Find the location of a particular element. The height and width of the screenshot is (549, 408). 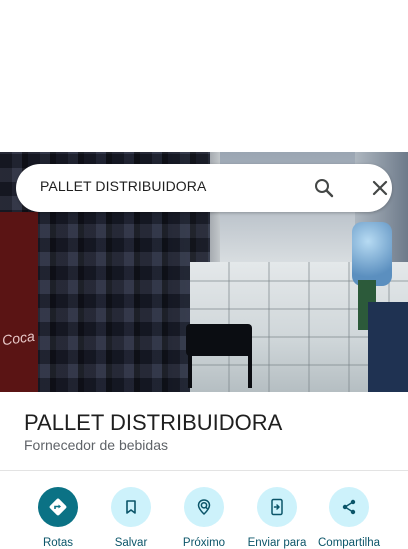

water-bottles is located at coordinates (372, 254).